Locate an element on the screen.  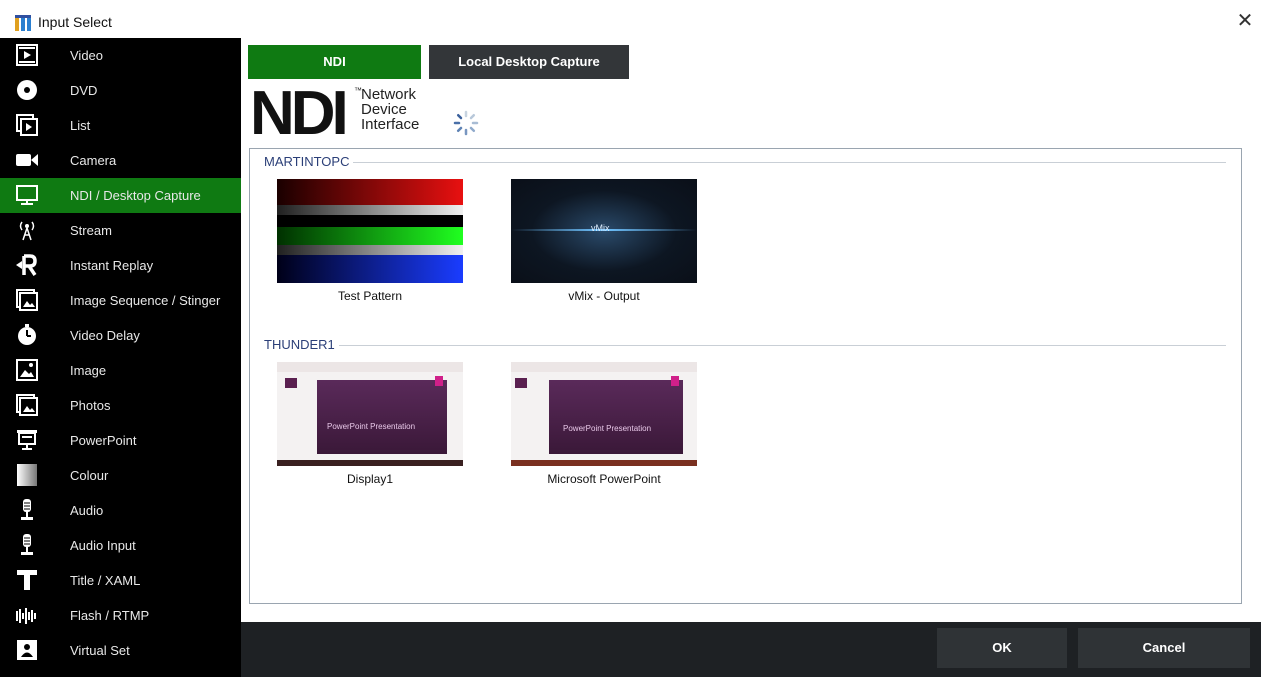
ok-button: OK is located at coordinates (1002, 648).